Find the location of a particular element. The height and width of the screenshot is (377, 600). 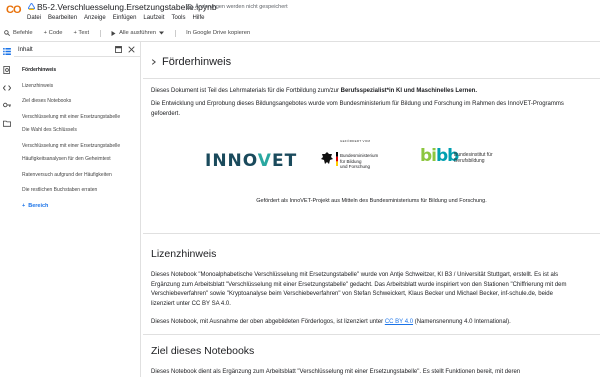

innovet-logo-text-a: INNO is located at coordinates (231, 161).